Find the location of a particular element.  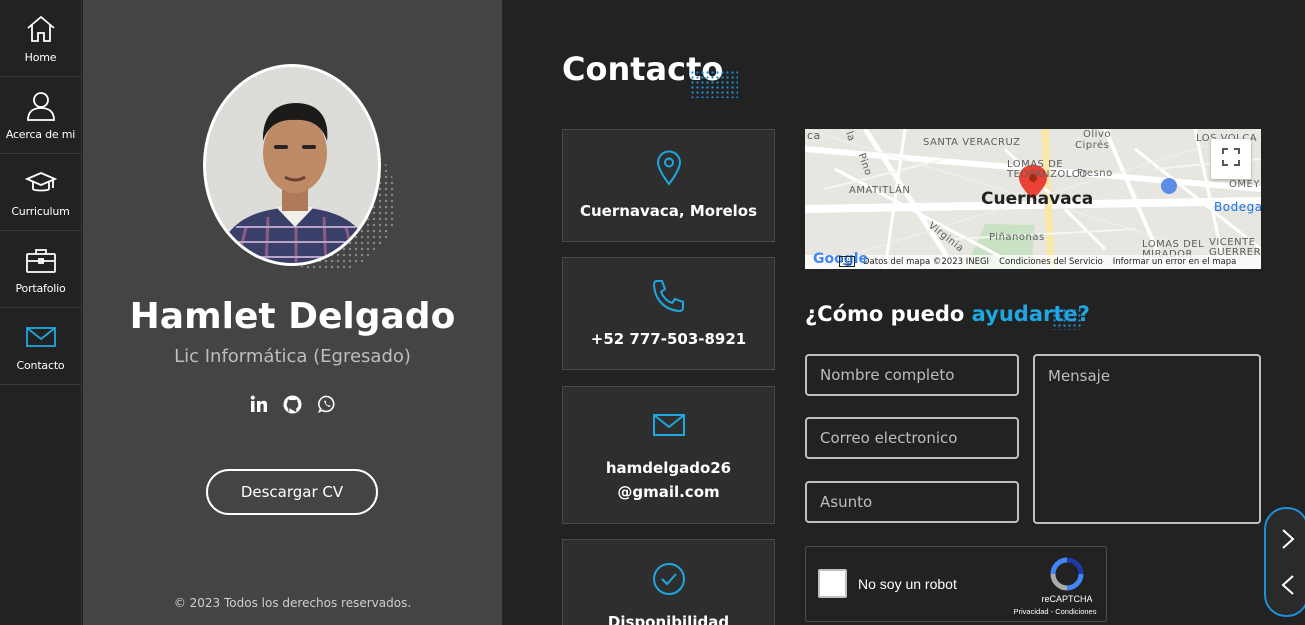

phone-text: +52 777-503-8921 is located at coordinates (668, 338).